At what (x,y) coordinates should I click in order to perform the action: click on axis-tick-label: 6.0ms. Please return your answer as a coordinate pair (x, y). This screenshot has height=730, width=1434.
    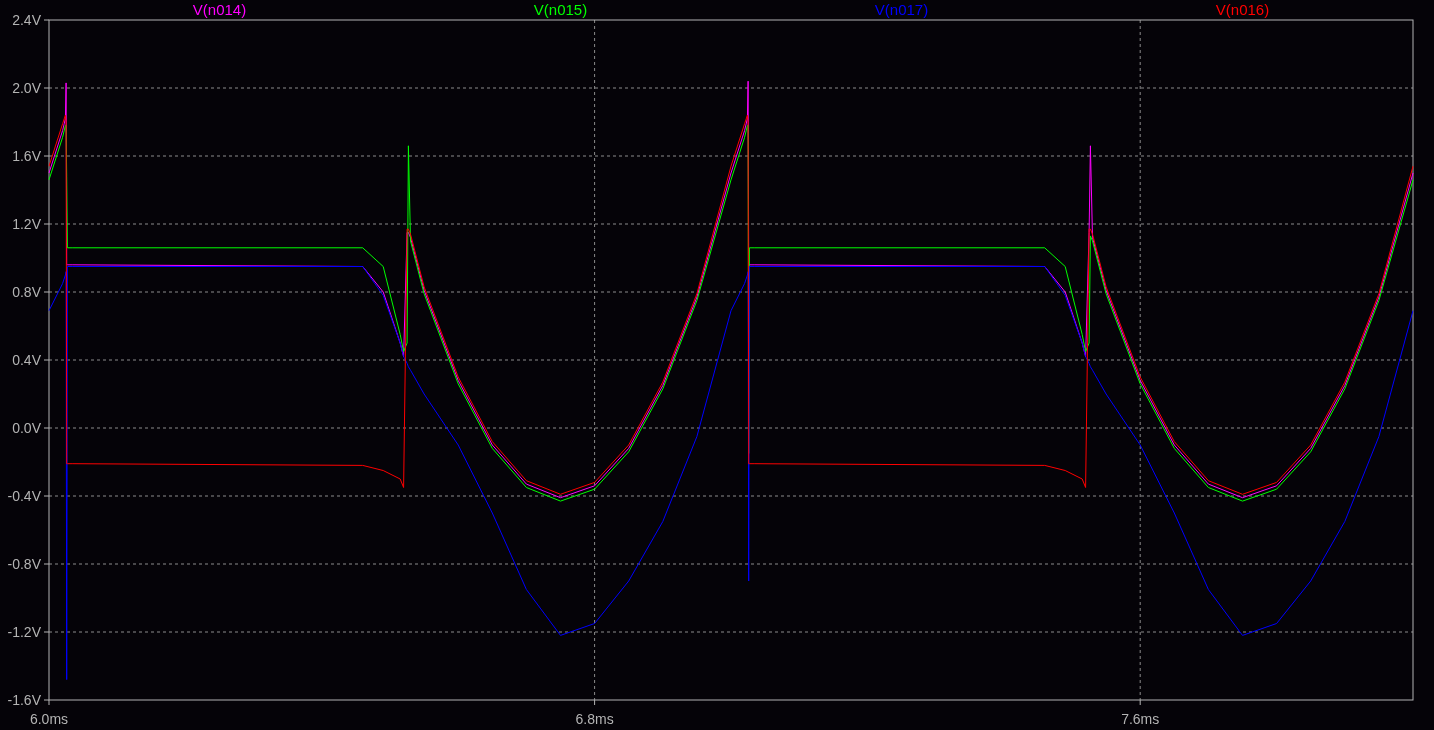
    Looking at the image, I should click on (49, 719).